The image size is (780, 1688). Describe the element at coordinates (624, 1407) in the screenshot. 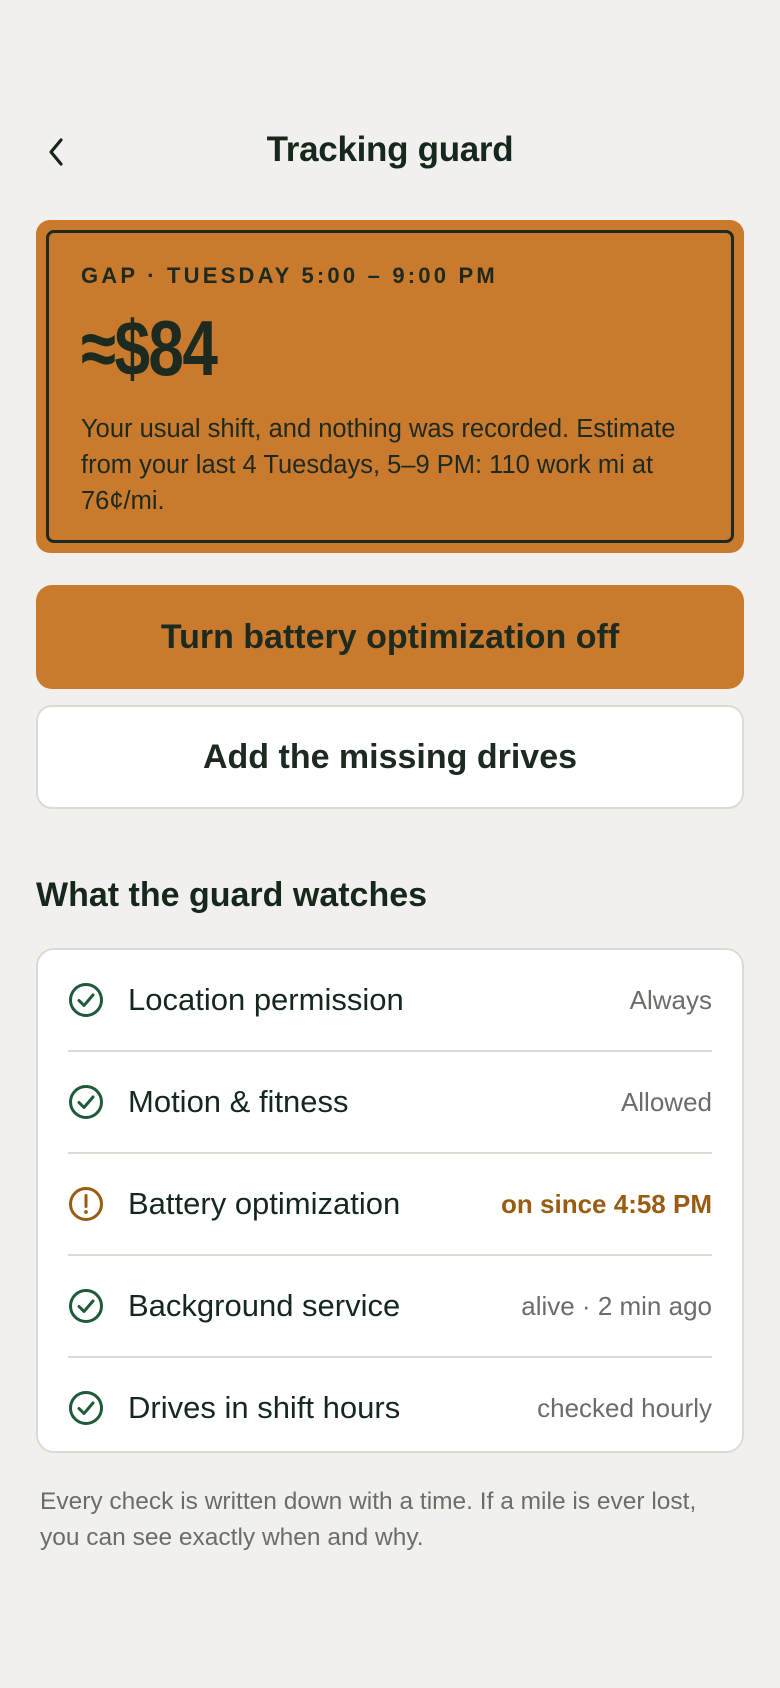

I see `row-value: checked hourly` at that location.